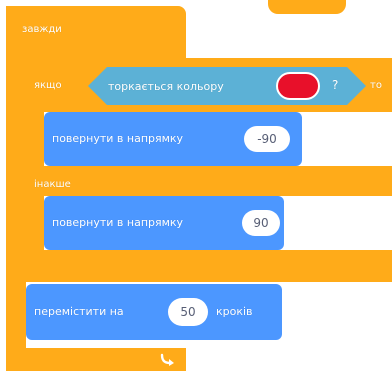 The image size is (392, 371). What do you see at coordinates (48, 85) in the screenshot?
I see `if-label: якщо` at bounding box center [48, 85].